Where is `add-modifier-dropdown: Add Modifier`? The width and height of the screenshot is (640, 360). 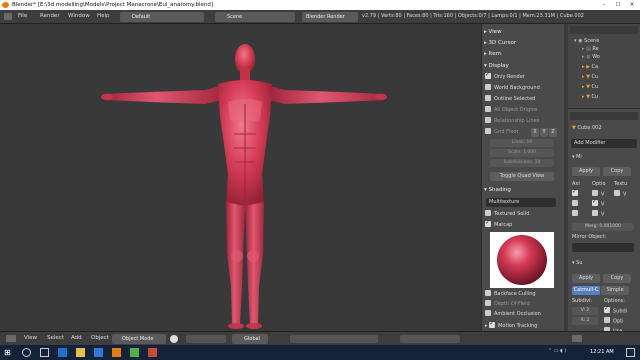
add-modifier-dropdown: Add Modifier is located at coordinates (604, 143).